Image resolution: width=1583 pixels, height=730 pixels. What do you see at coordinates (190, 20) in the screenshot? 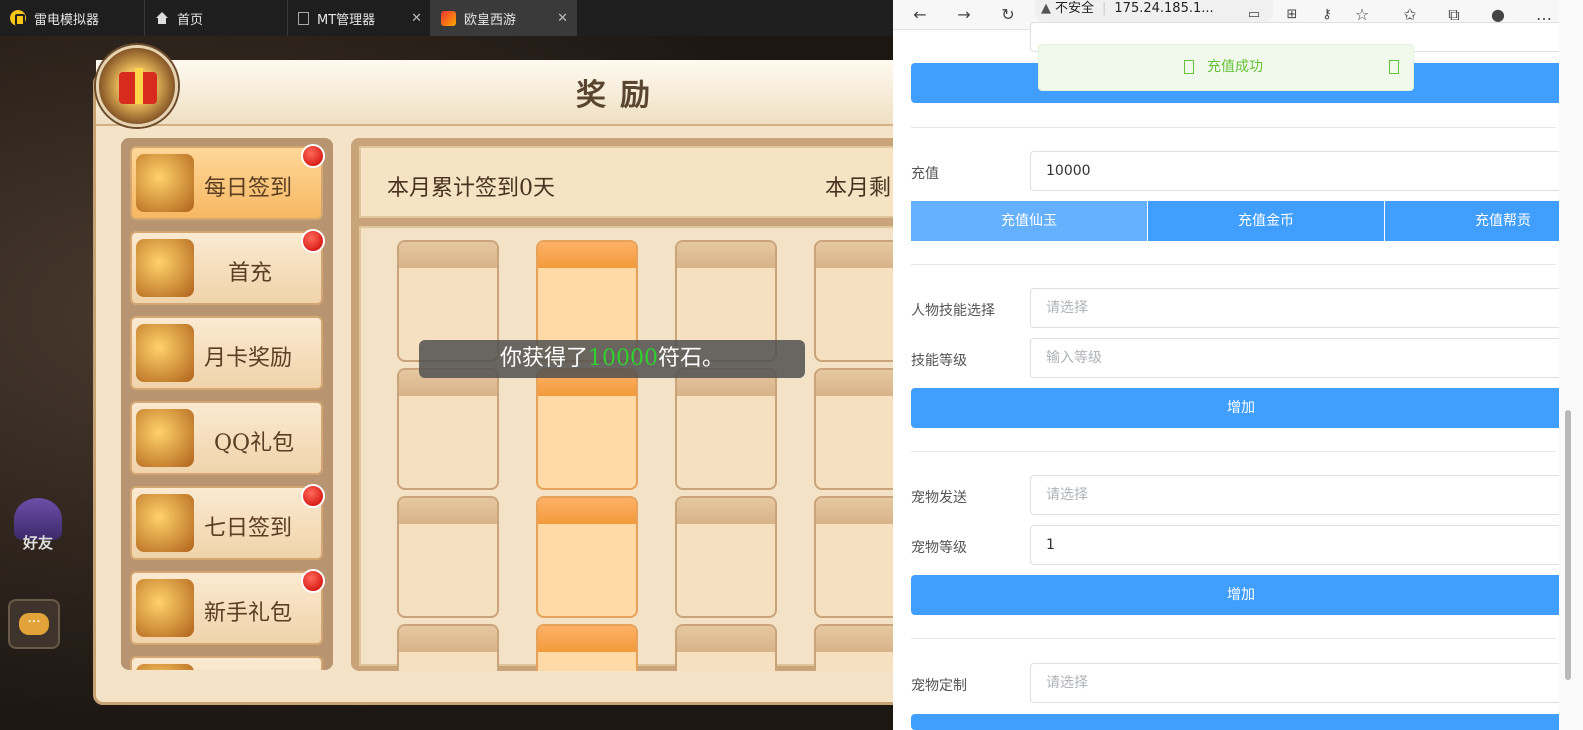
I see `tab-label: 首页` at bounding box center [190, 20].